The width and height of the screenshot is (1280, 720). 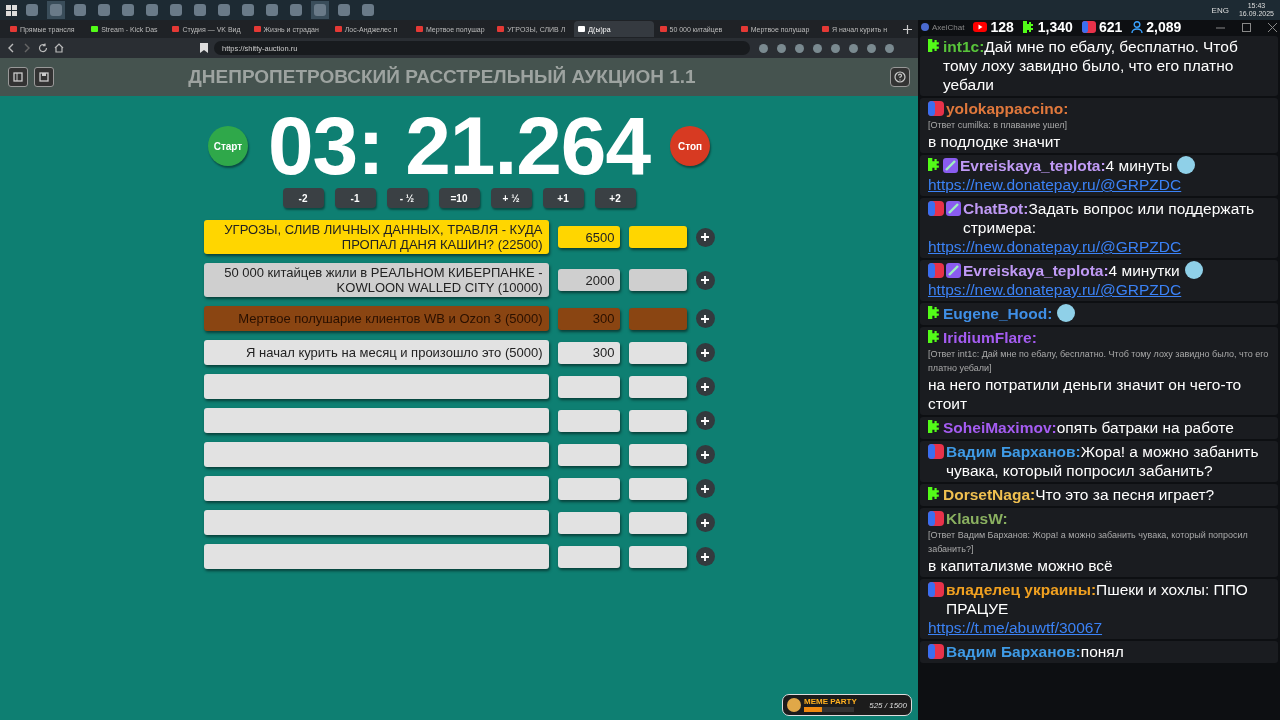 What do you see at coordinates (376, 352) in the screenshot?
I see `lot-name-field: Я начал курить на месяц и произошло это (5000)` at bounding box center [376, 352].